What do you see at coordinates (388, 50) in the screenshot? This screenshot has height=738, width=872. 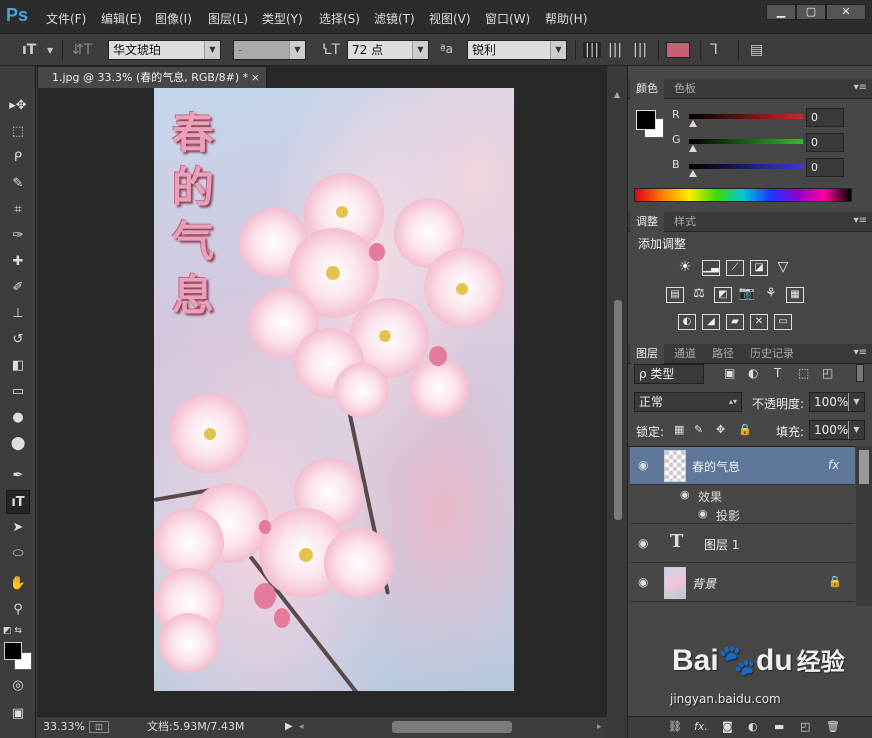 I see `font-size-select: 72 点 ▼` at bounding box center [388, 50].